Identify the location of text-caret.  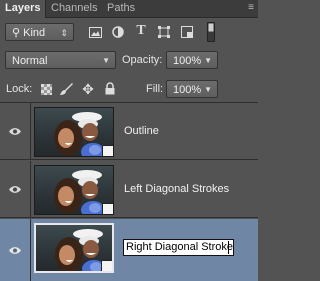
(228, 247).